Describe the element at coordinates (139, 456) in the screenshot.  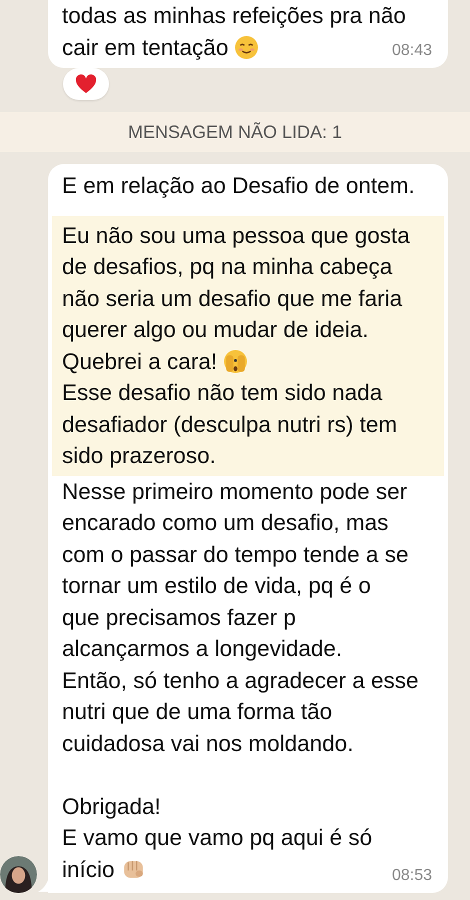
I see `message-text: sido prazeroso.` at that location.